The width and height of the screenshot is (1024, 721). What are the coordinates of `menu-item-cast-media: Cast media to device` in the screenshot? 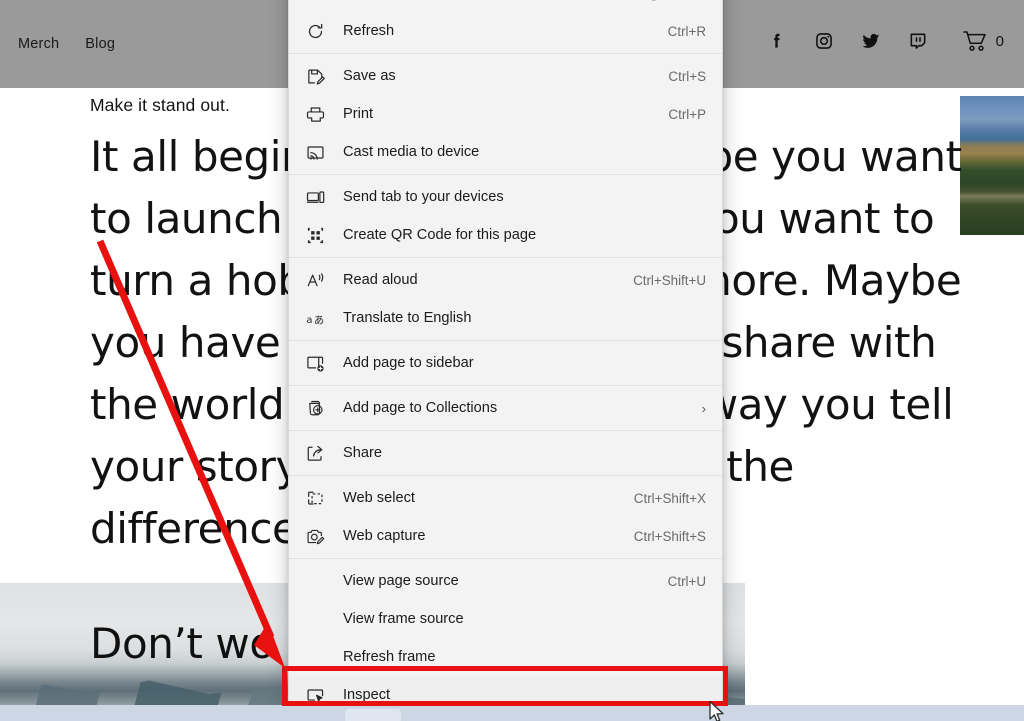 It's located at (505, 152).